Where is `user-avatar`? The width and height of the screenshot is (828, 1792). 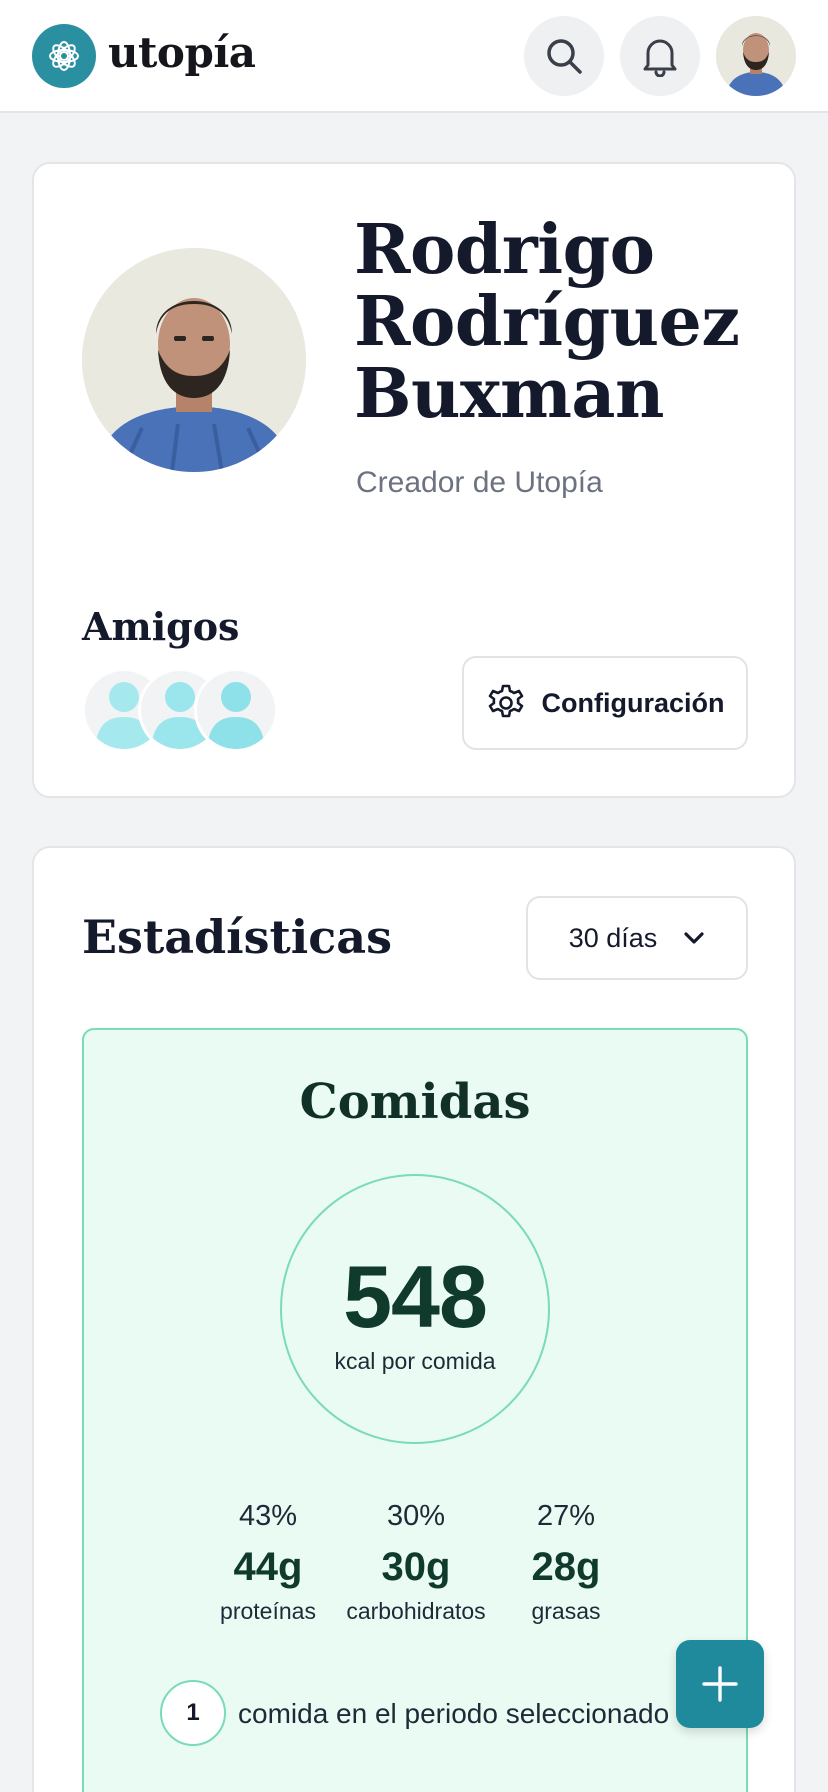 user-avatar is located at coordinates (756, 56).